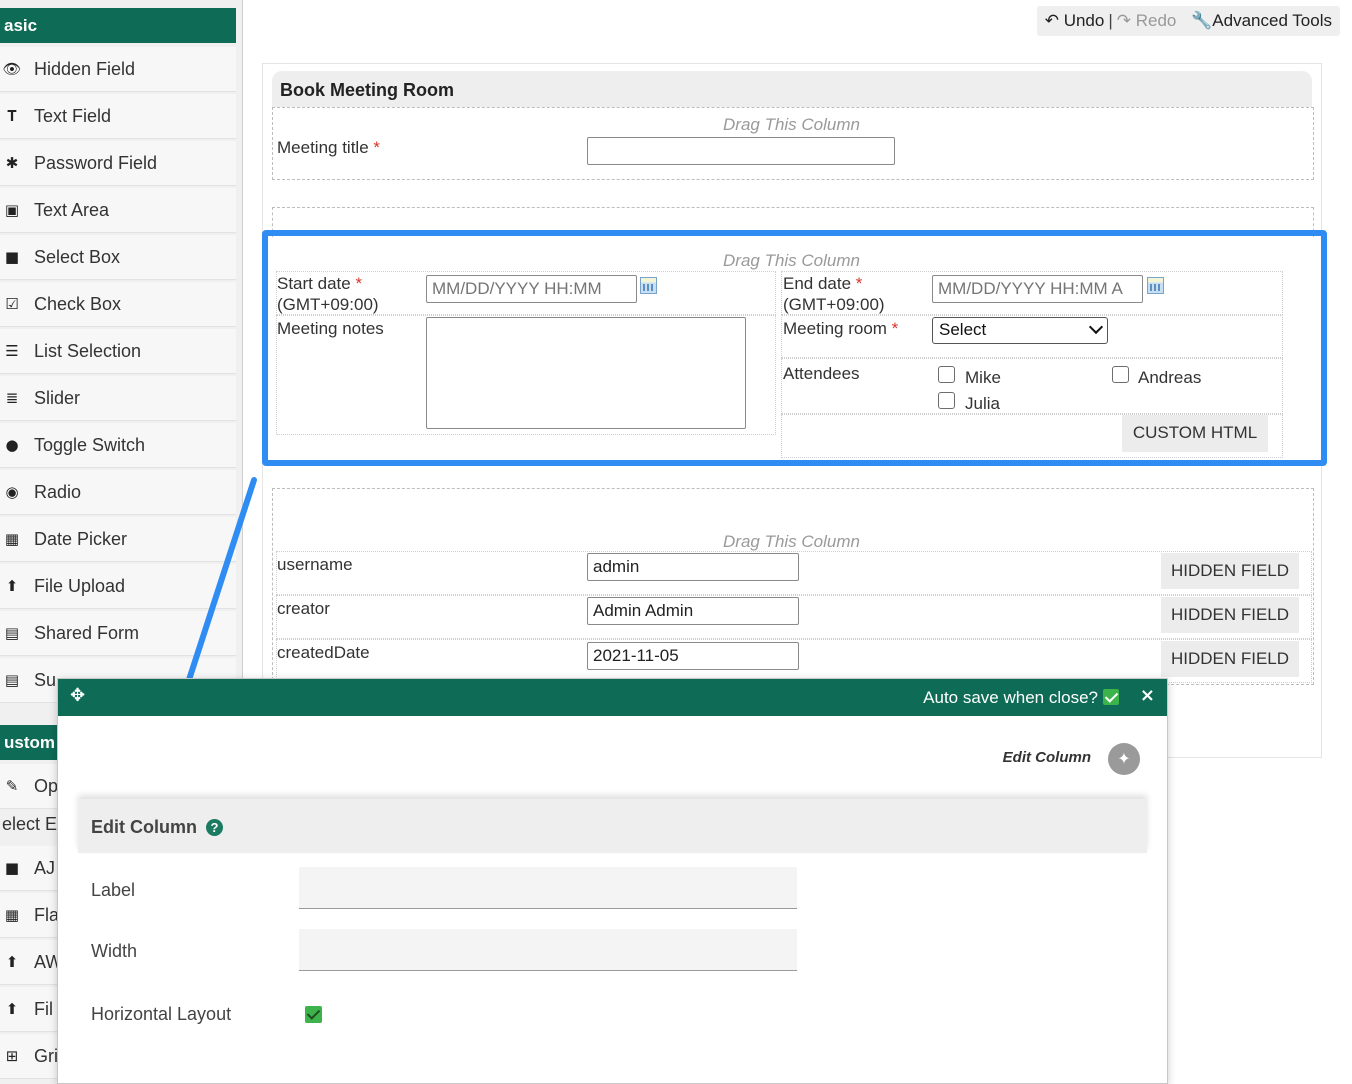  I want to click on edit-column-link: Edit Column, so click(1047, 757).